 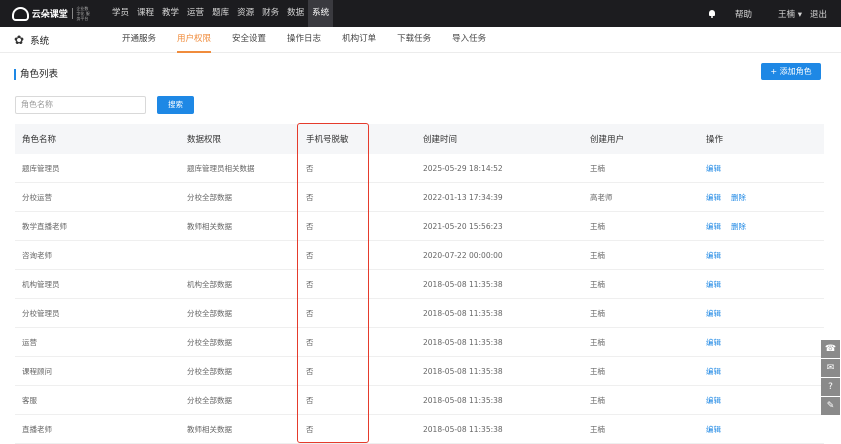 I want to click on sub-tab: 下载任务, so click(x=414, y=40).